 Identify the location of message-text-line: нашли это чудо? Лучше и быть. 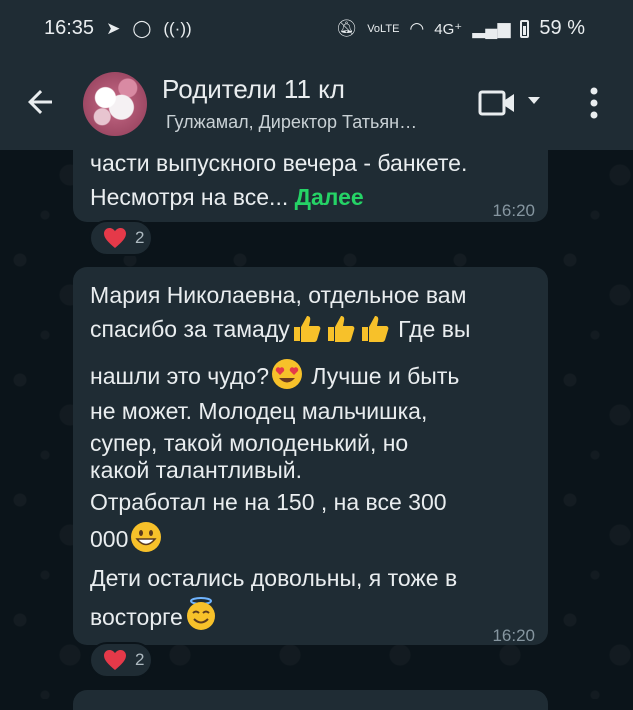
(274, 375).